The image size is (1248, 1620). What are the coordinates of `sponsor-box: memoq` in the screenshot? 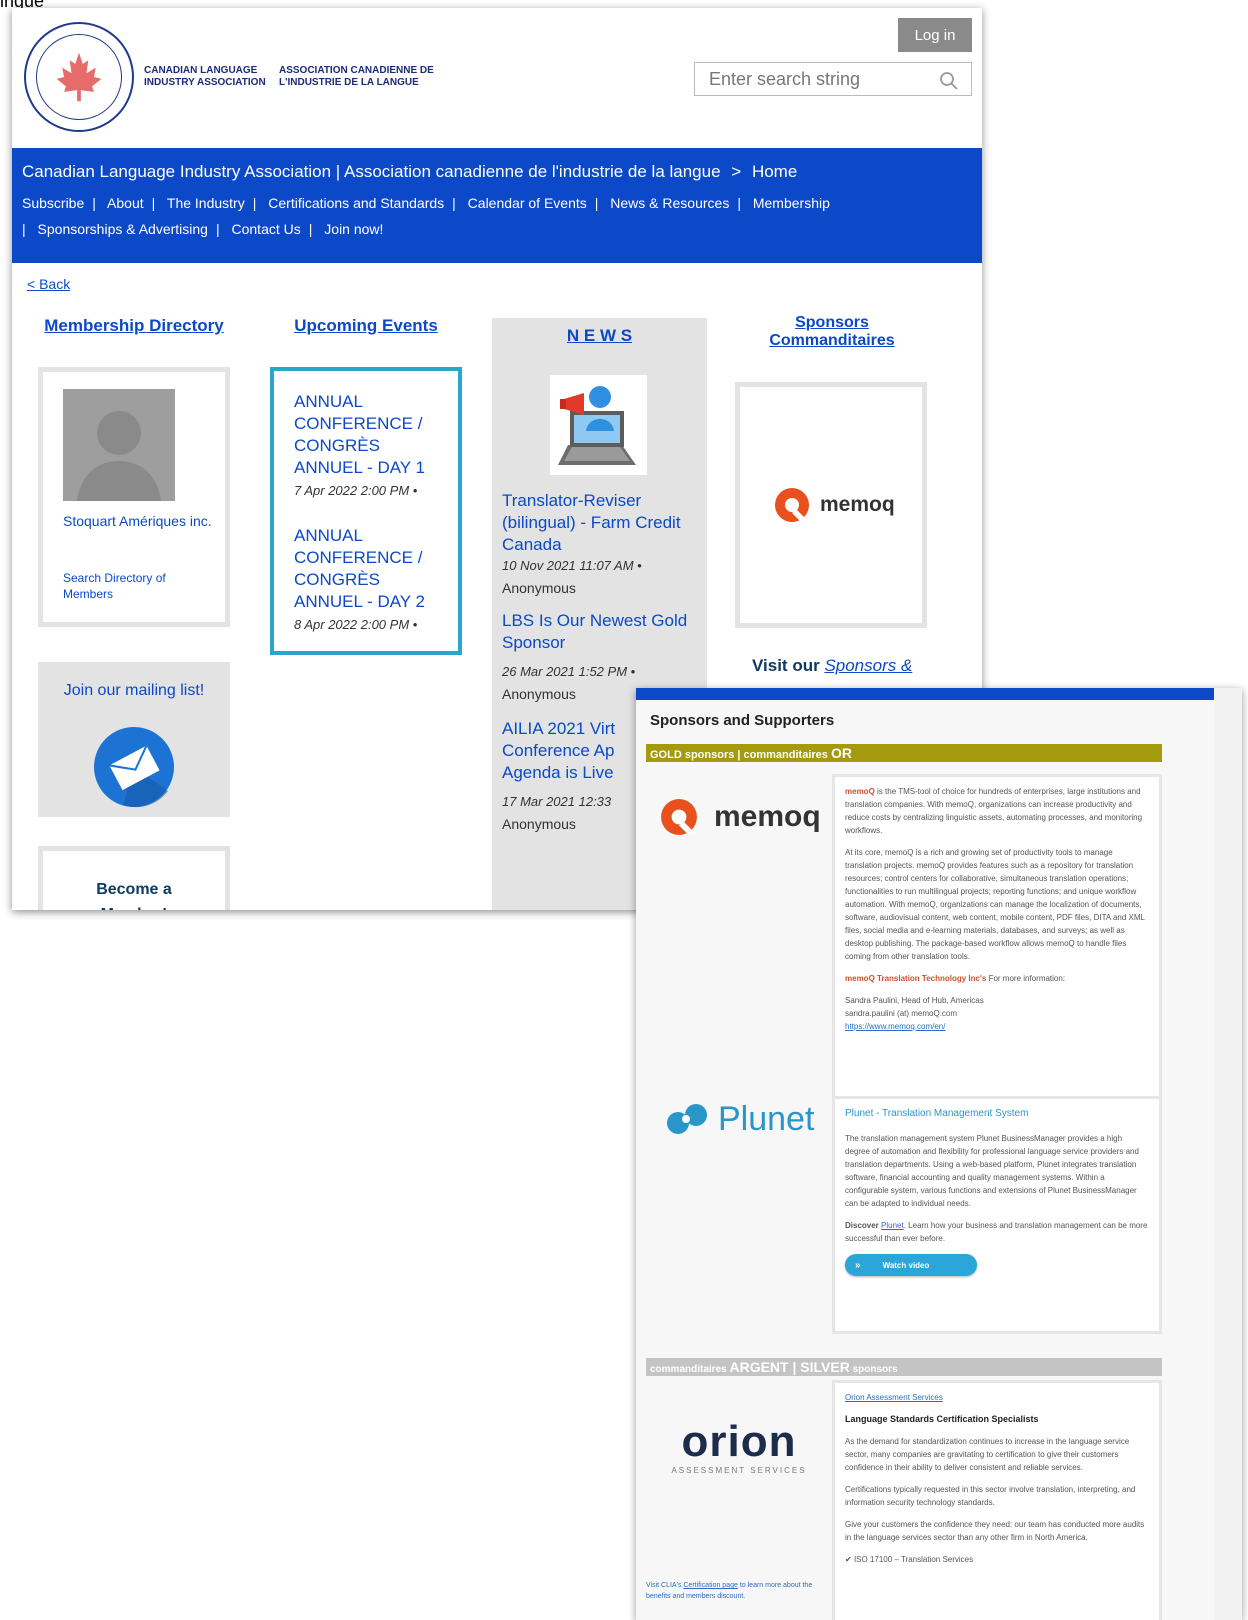 It's located at (831, 505).